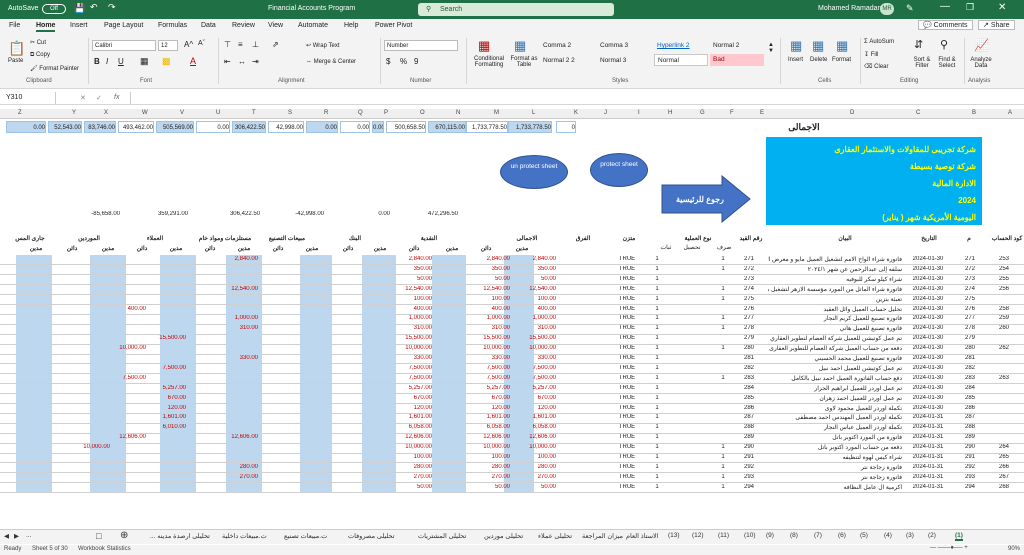 The width and height of the screenshot is (1024, 555). I want to click on column-header-x: X, so click(106, 113).